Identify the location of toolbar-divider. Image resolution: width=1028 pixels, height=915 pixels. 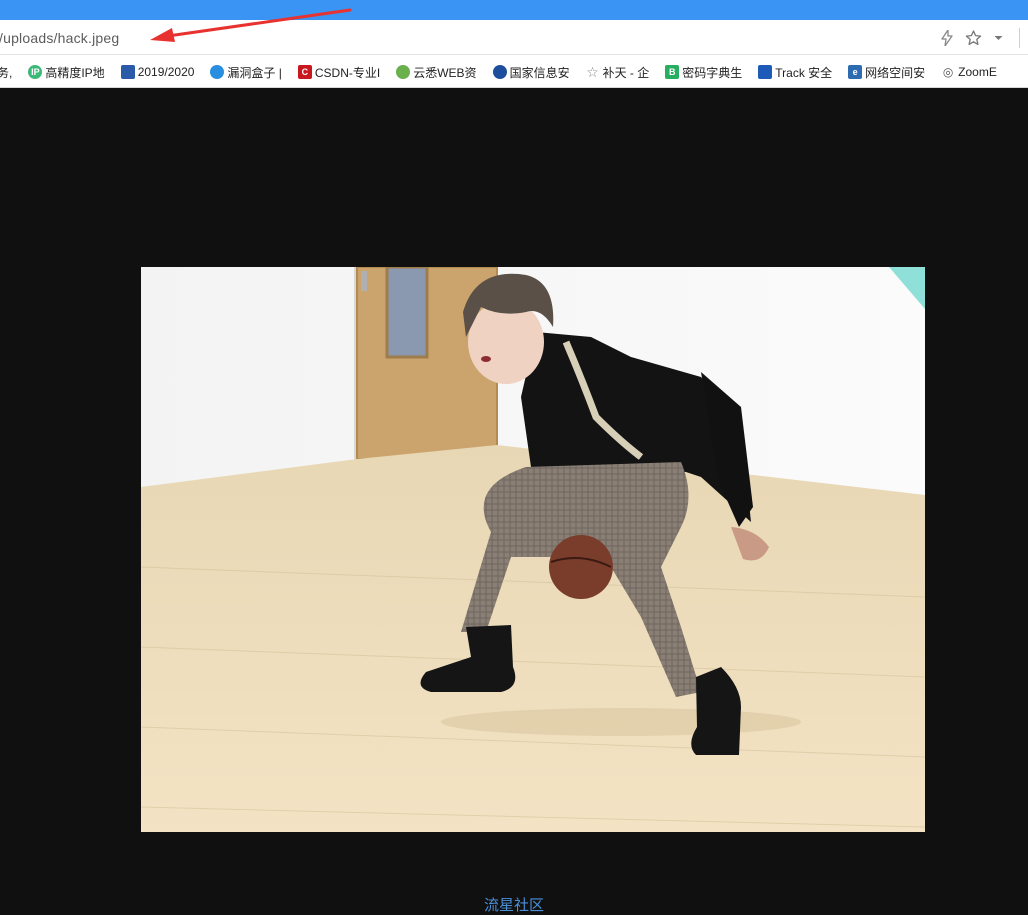
(1019, 38).